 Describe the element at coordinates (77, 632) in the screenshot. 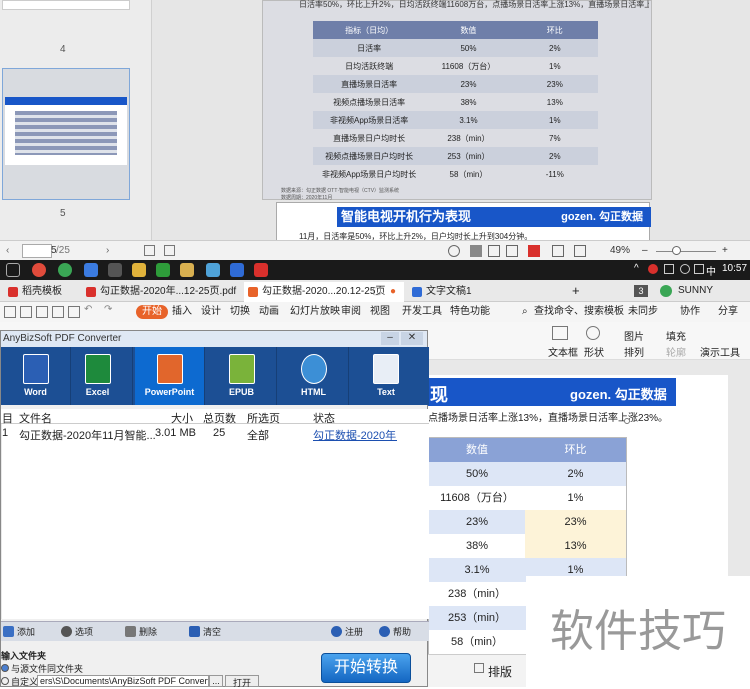

I see `options-button: 选项` at that location.